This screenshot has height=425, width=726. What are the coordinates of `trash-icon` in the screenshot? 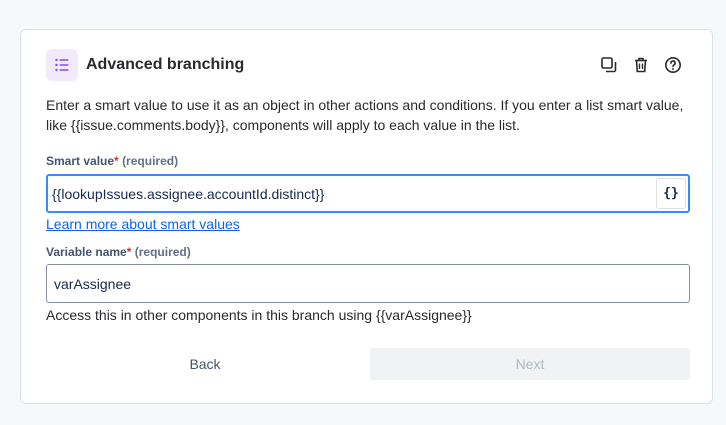 It's located at (641, 65).